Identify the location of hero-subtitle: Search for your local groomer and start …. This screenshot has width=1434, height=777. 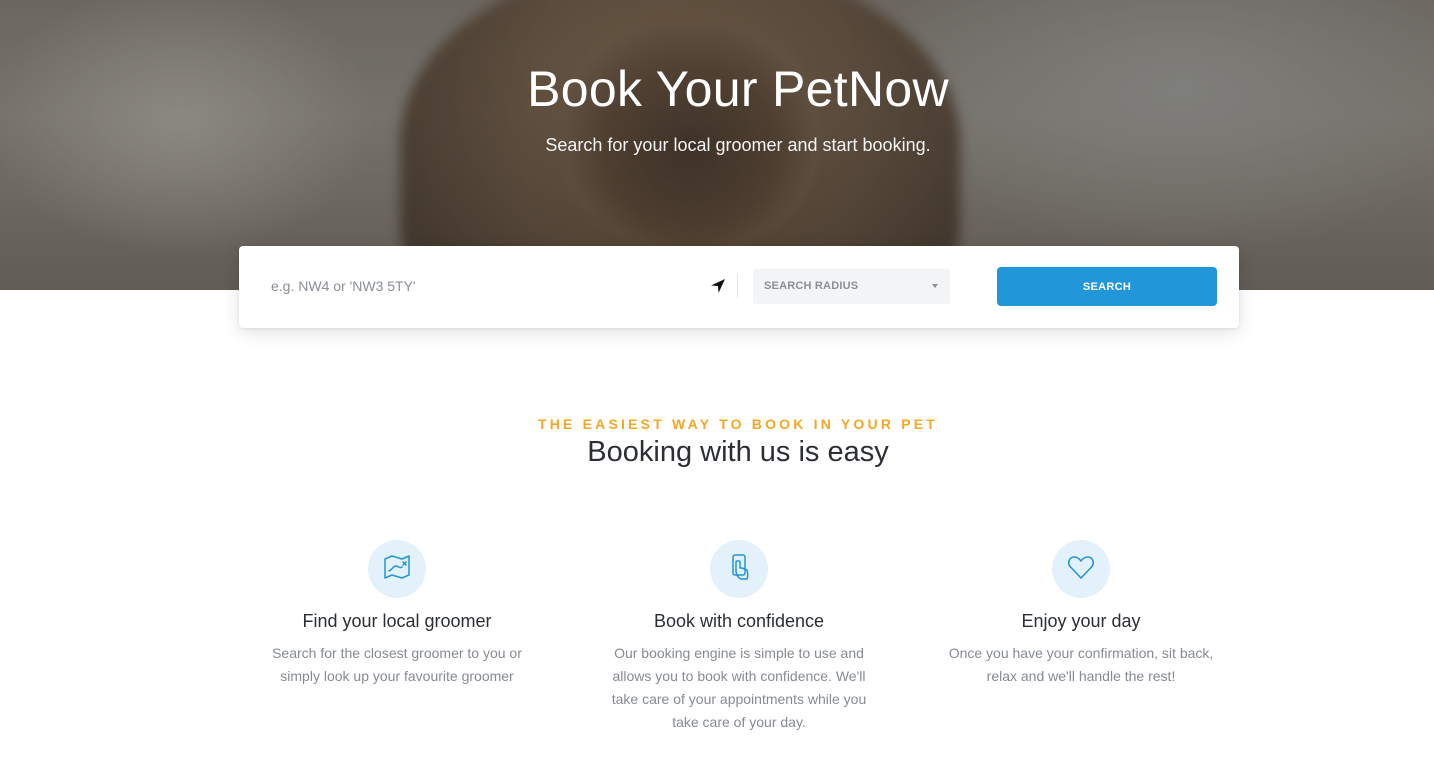
(738, 145).